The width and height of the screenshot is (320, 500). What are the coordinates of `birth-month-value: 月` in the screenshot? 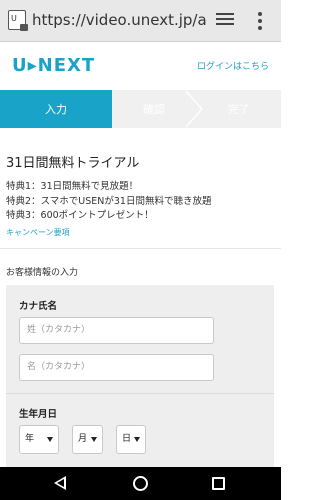 It's located at (83, 439).